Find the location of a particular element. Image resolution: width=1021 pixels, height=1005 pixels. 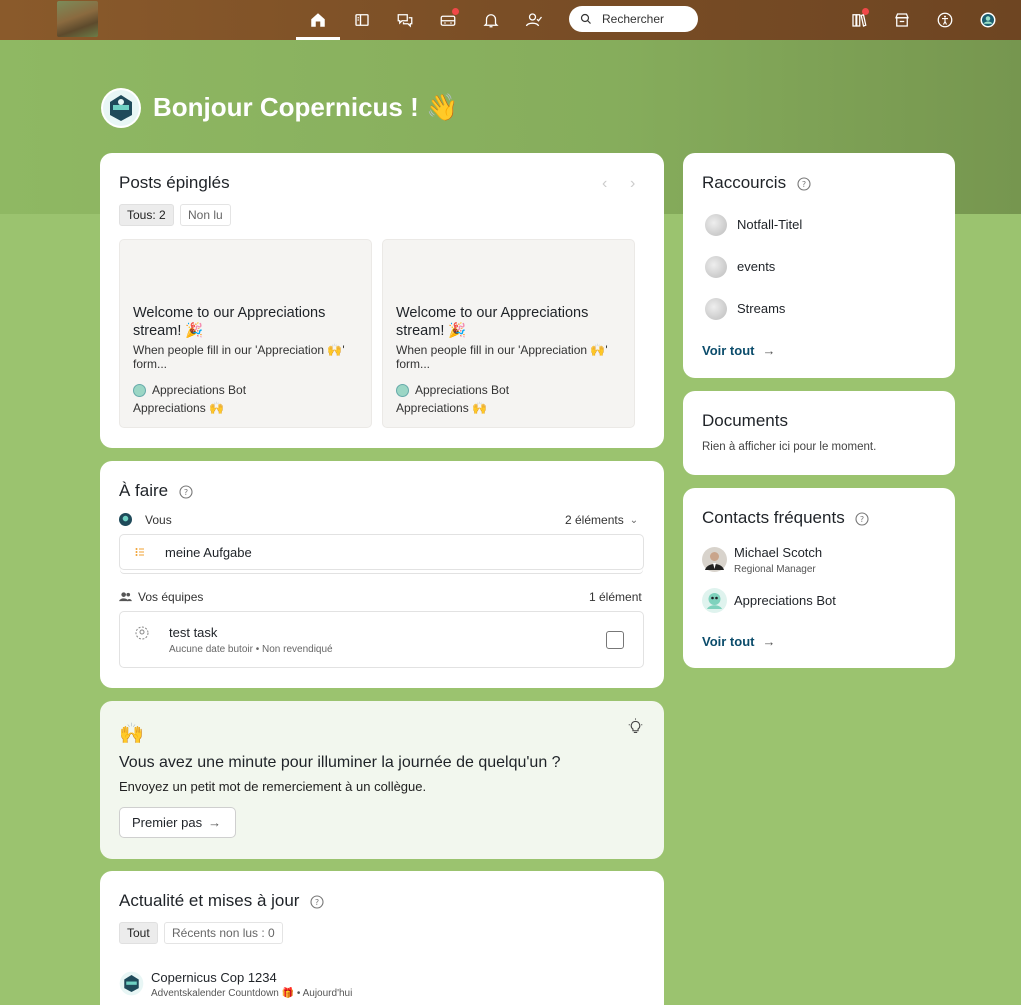

todo-you-count: 2 éléments ⌄ is located at coordinates (601, 520).